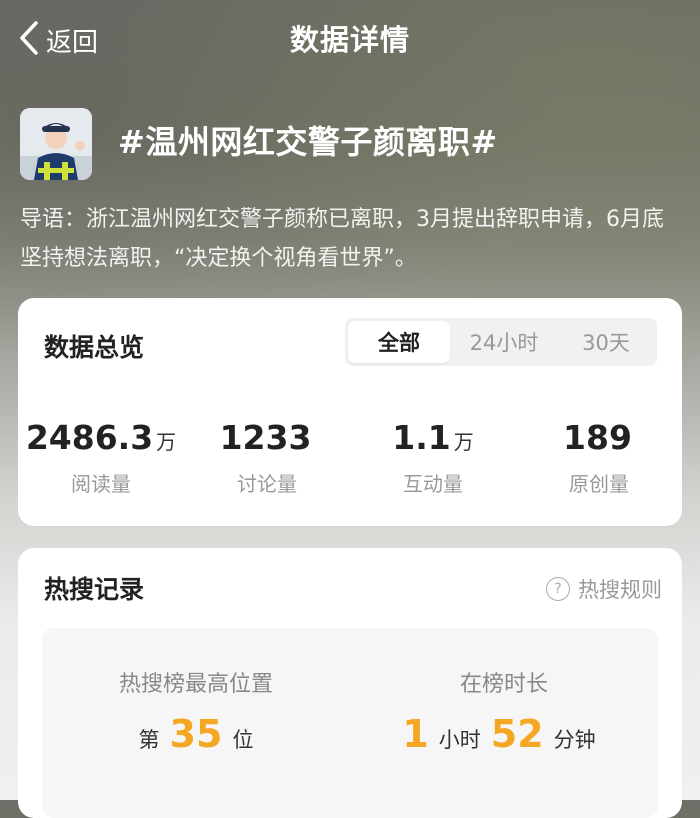 The width and height of the screenshot is (700, 818). Describe the element at coordinates (415, 734) in the screenshot. I see `hours-number: 1` at that location.